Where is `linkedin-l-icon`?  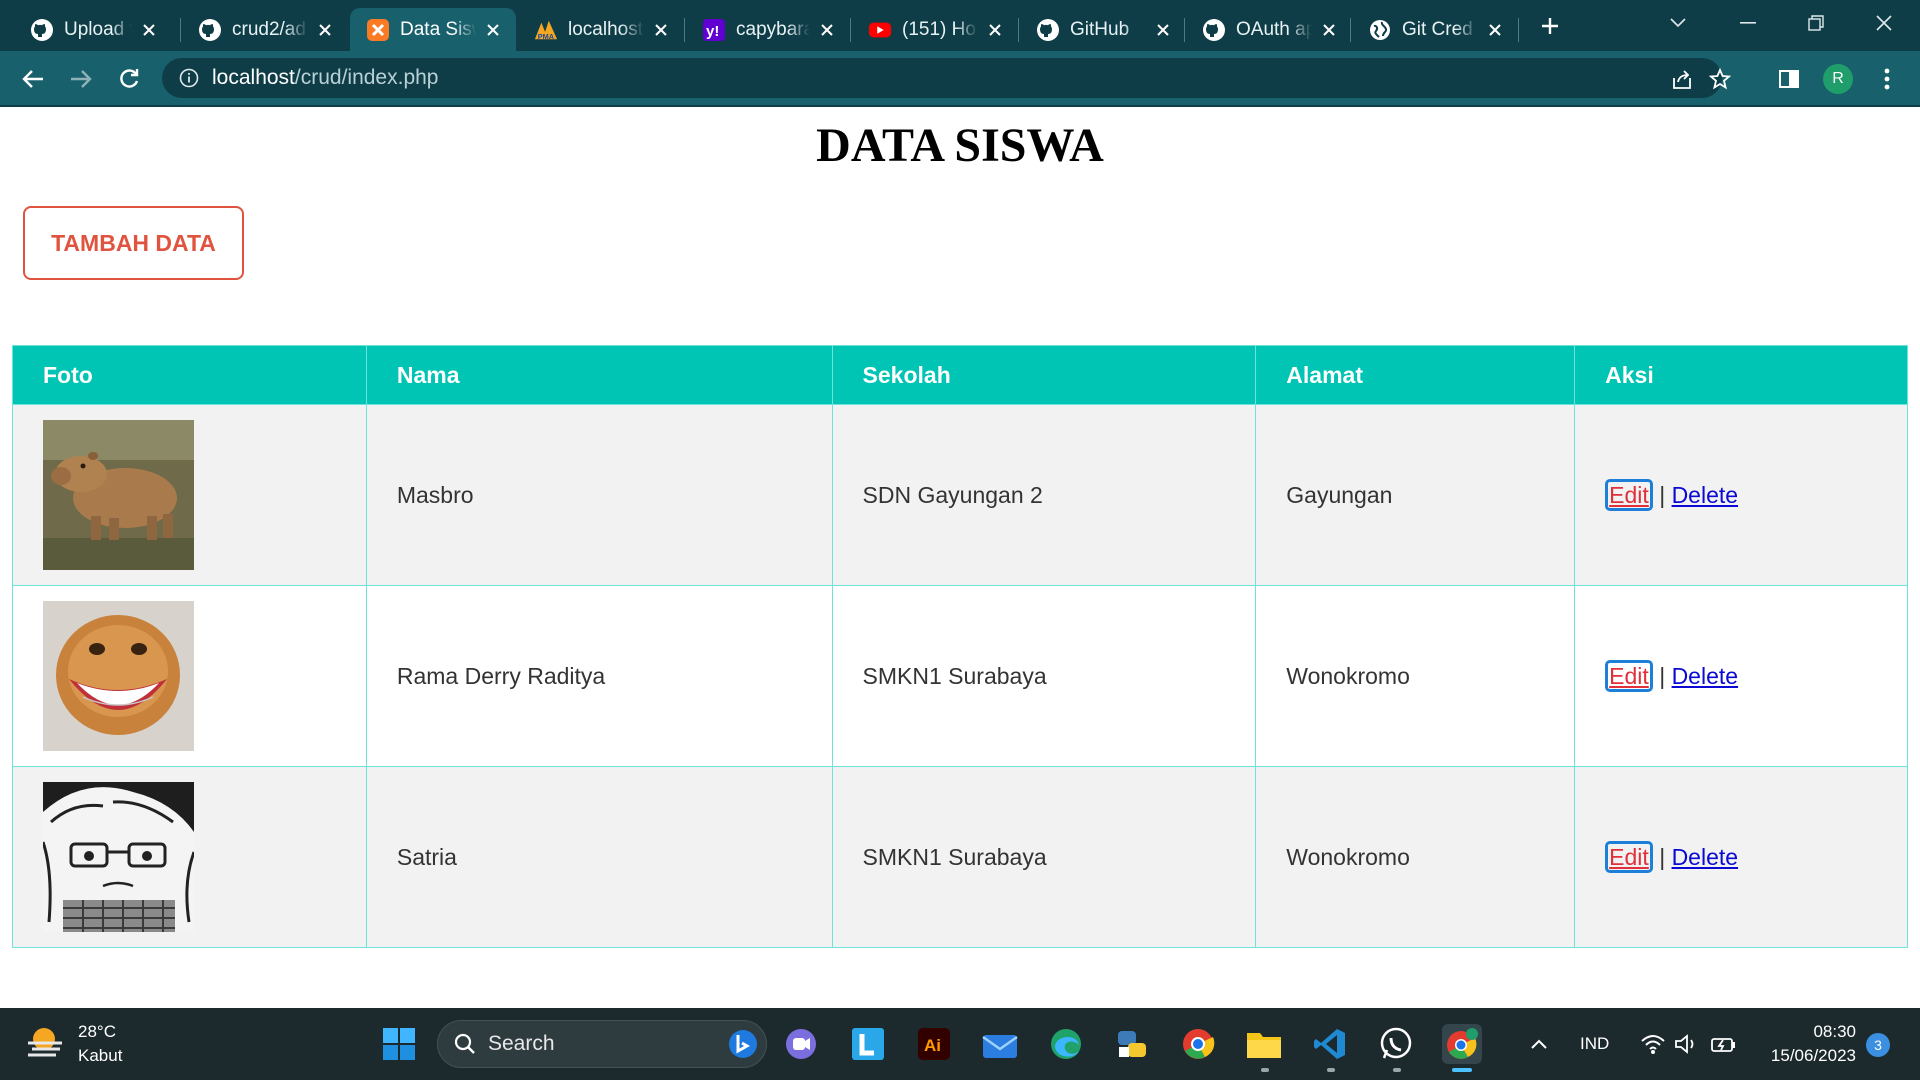 linkedin-l-icon is located at coordinates (868, 1044).